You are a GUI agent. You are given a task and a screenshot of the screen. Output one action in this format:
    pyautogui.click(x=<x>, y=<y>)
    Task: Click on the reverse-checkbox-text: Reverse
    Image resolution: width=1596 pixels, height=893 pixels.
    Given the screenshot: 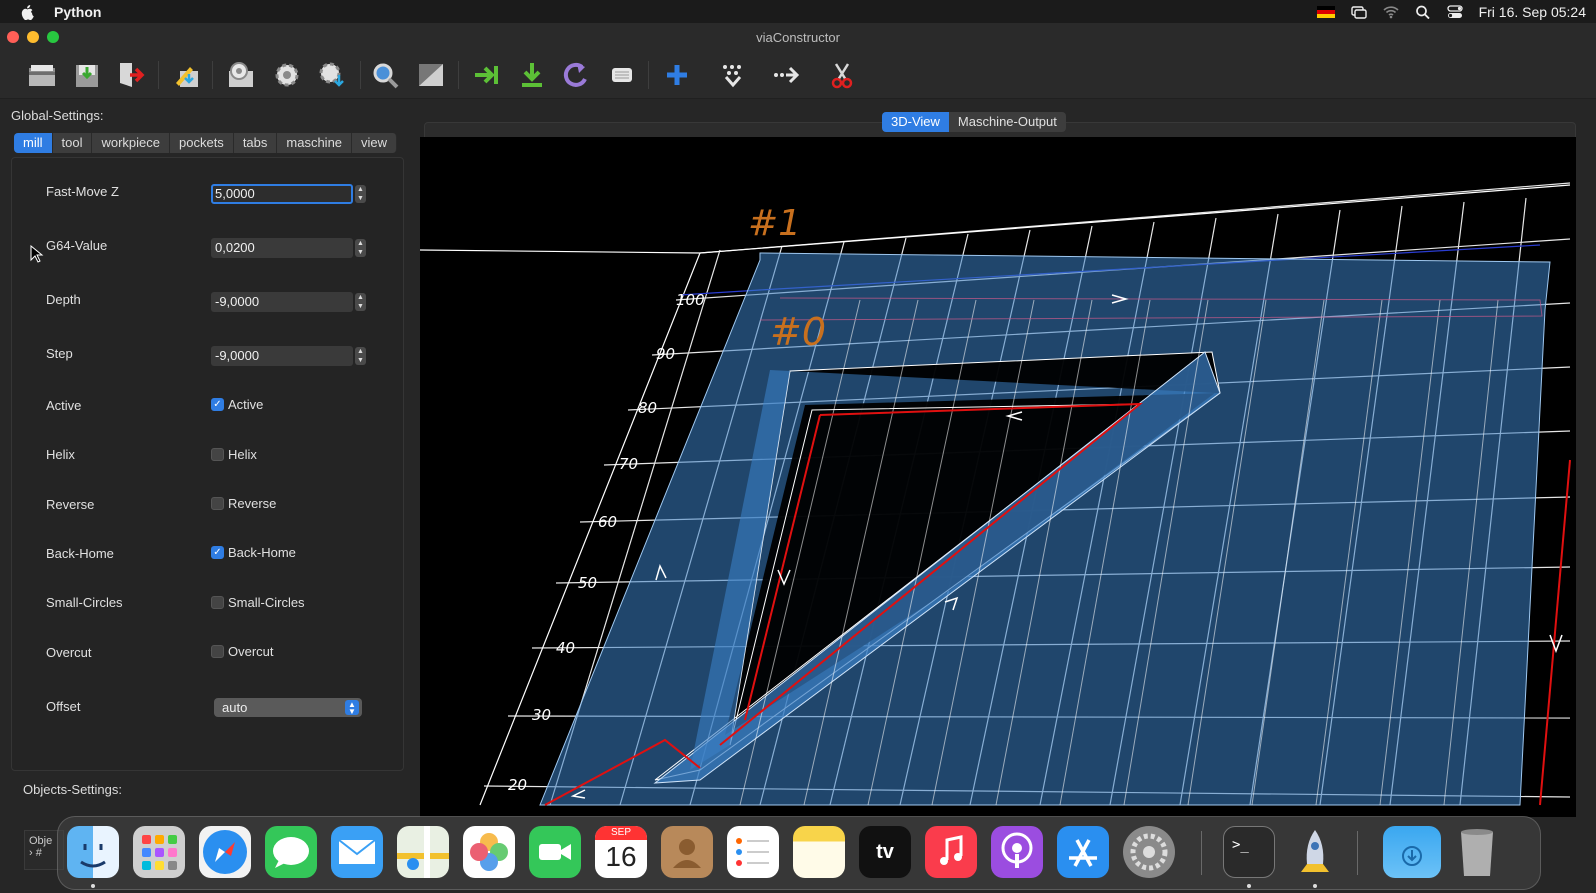 What is the action you would take?
    pyautogui.click(x=252, y=503)
    